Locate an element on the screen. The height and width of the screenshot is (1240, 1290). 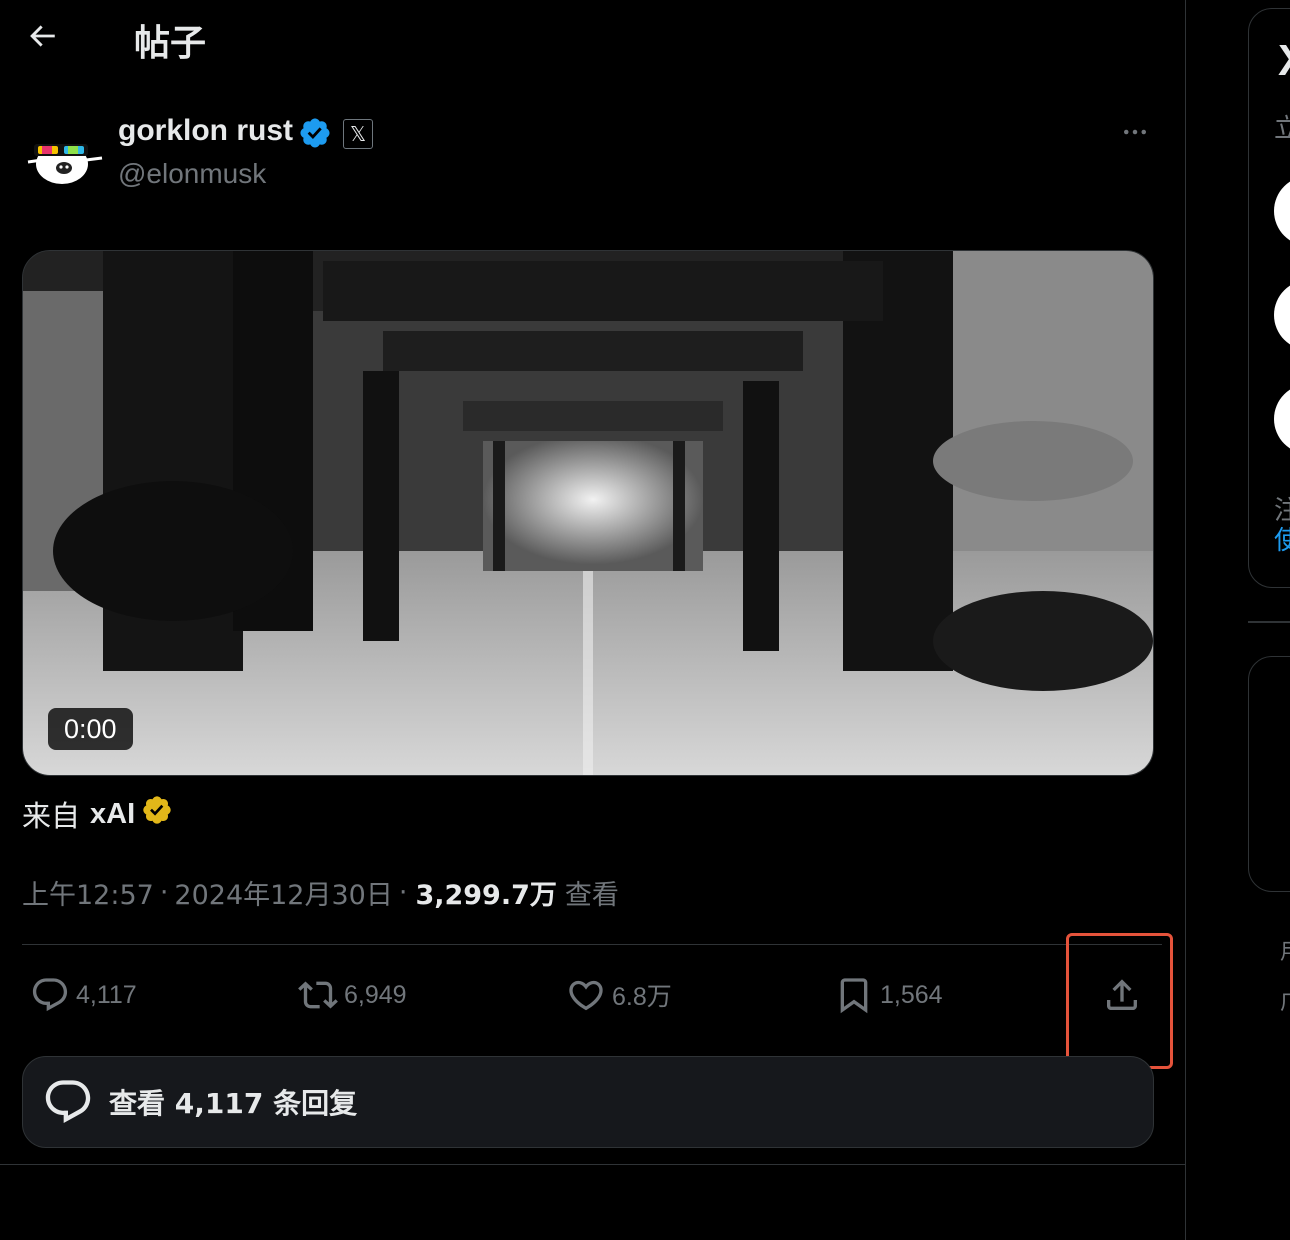
x-logo-icon: 𝕏 is located at coordinates (358, 134).